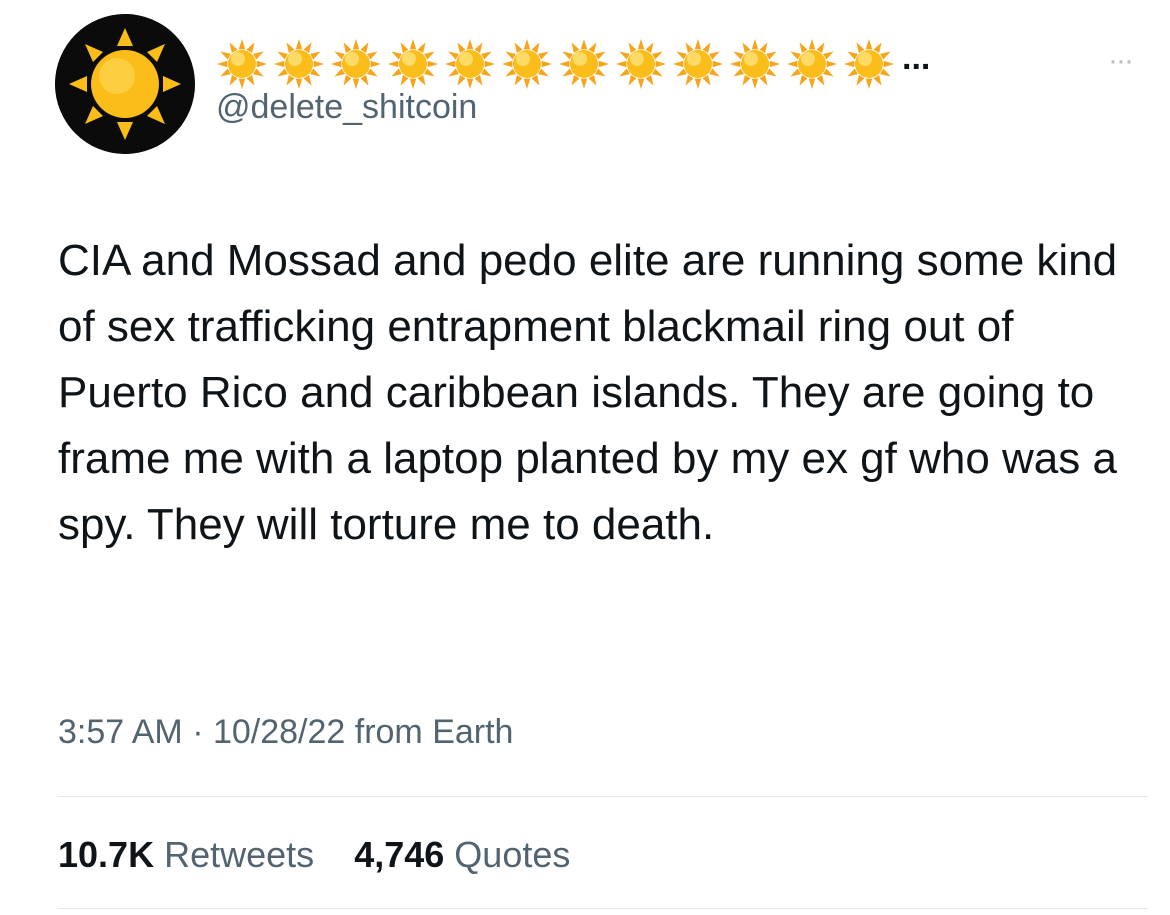 This screenshot has width=1170, height=915. I want to click on avatar, so click(125, 84).